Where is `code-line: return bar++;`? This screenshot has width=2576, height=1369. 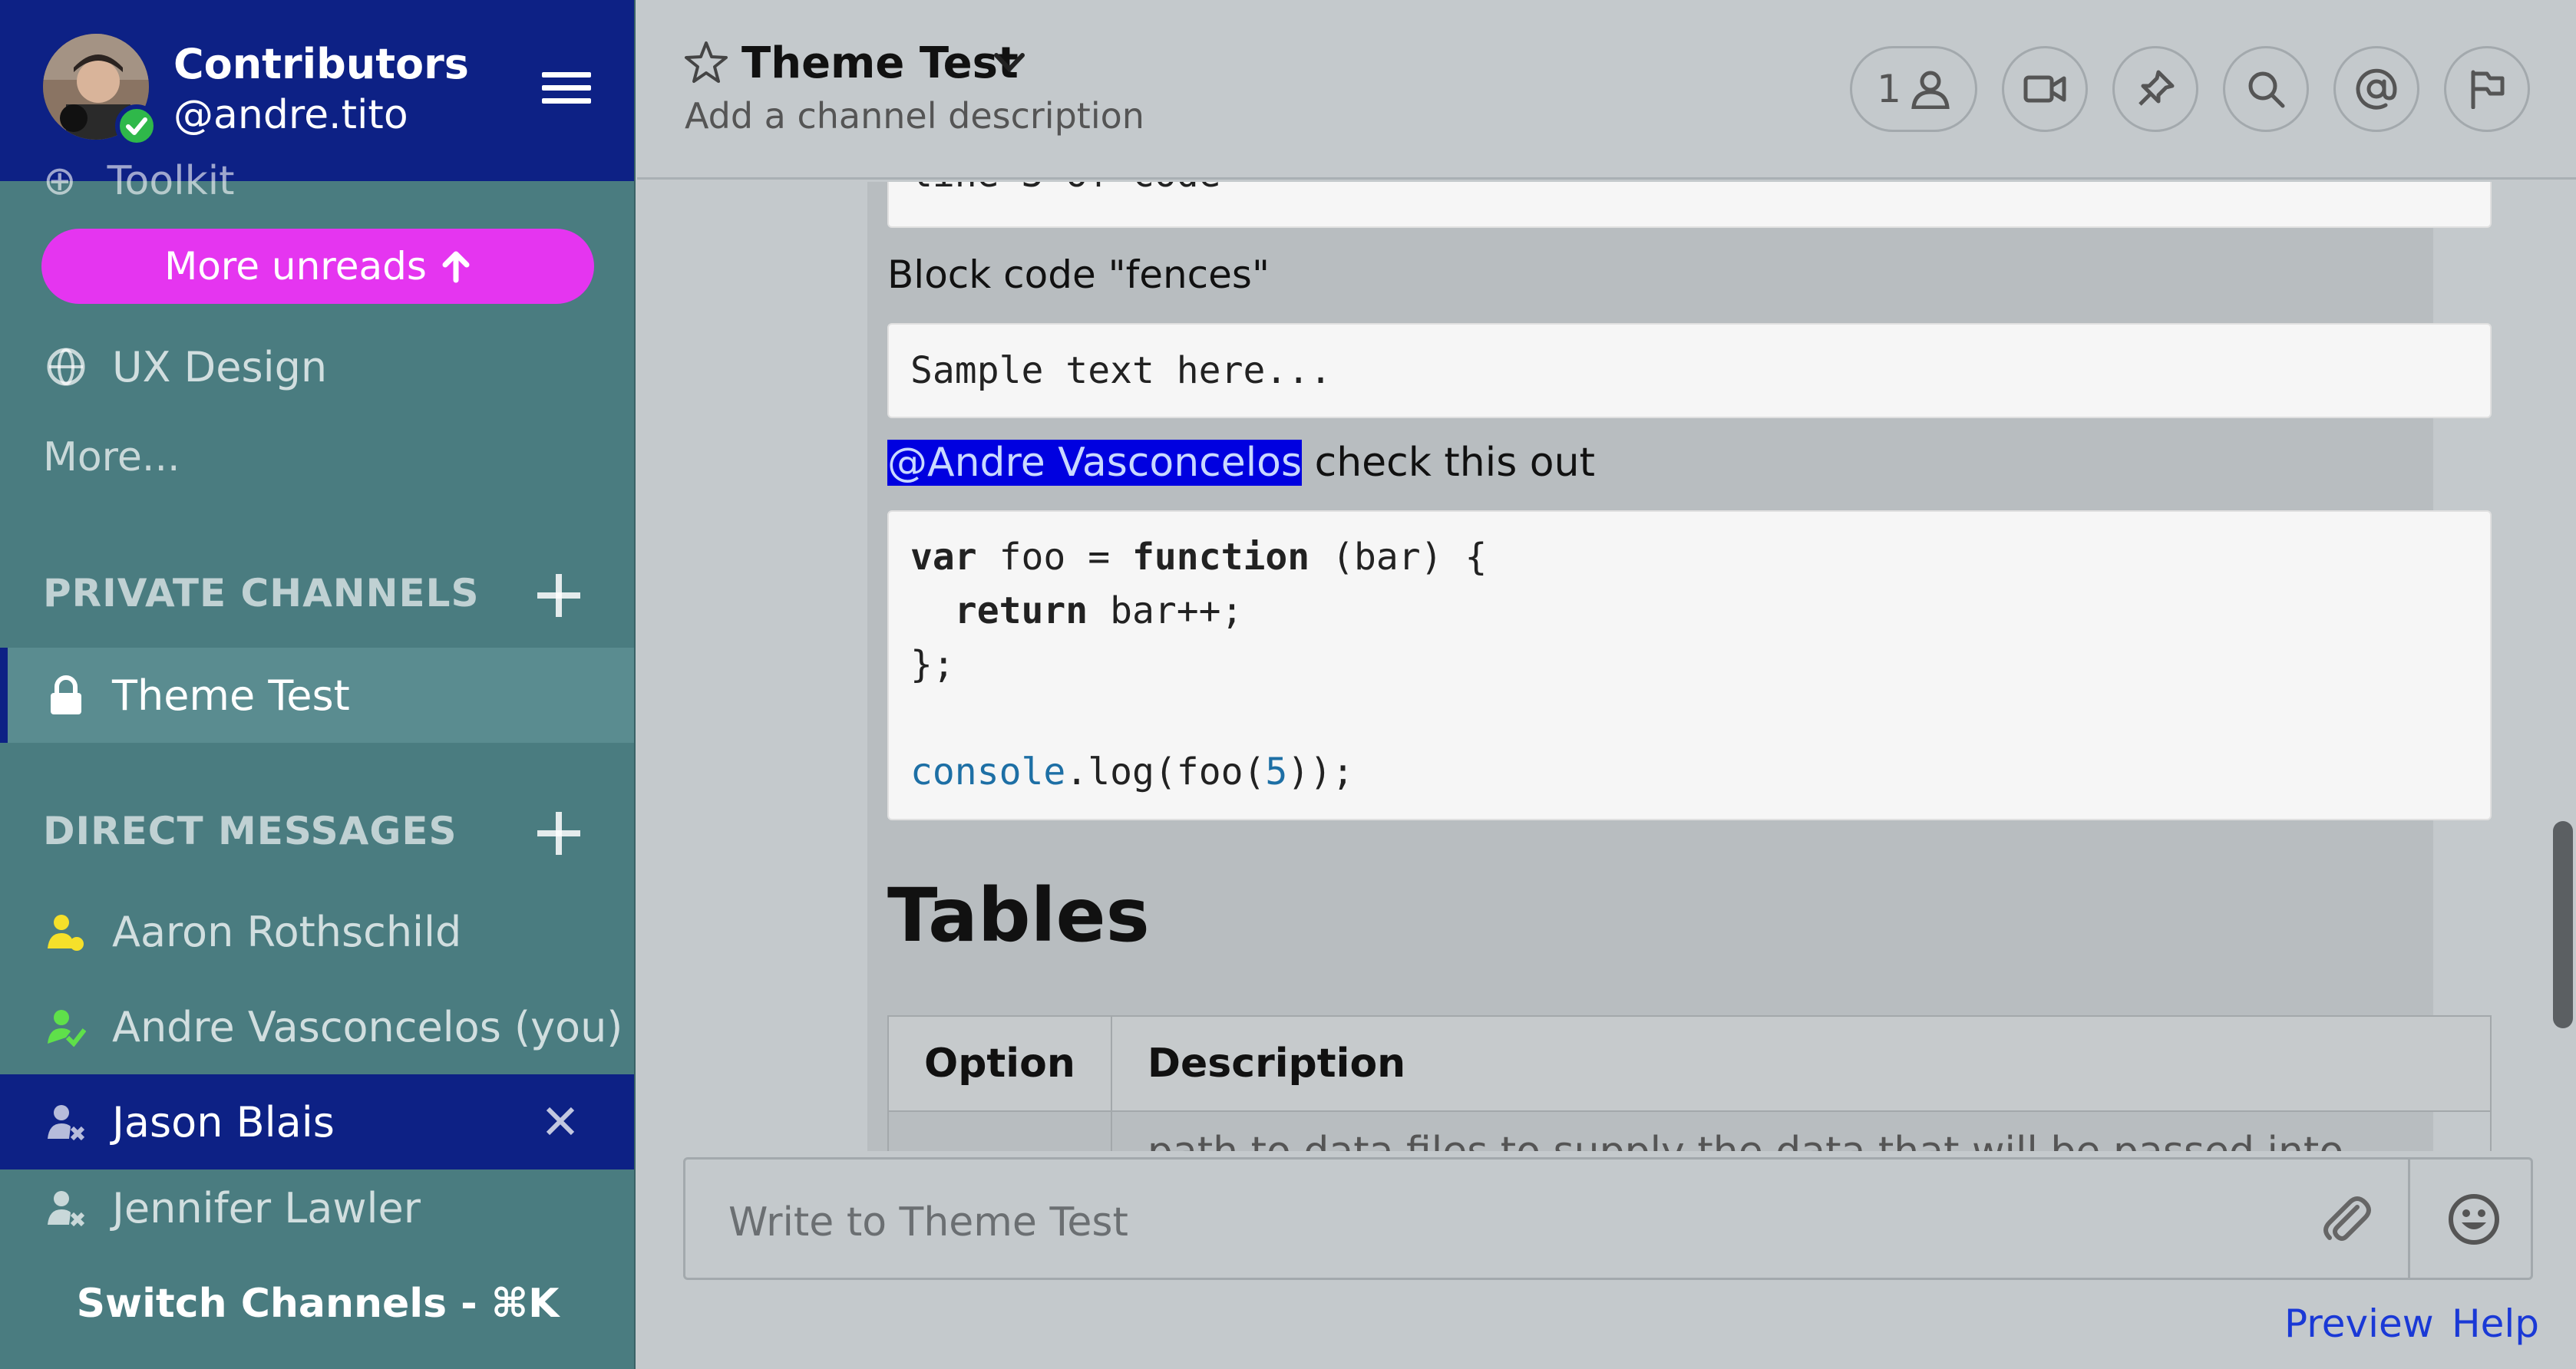 code-line: return bar++; is located at coordinates (1098, 610).